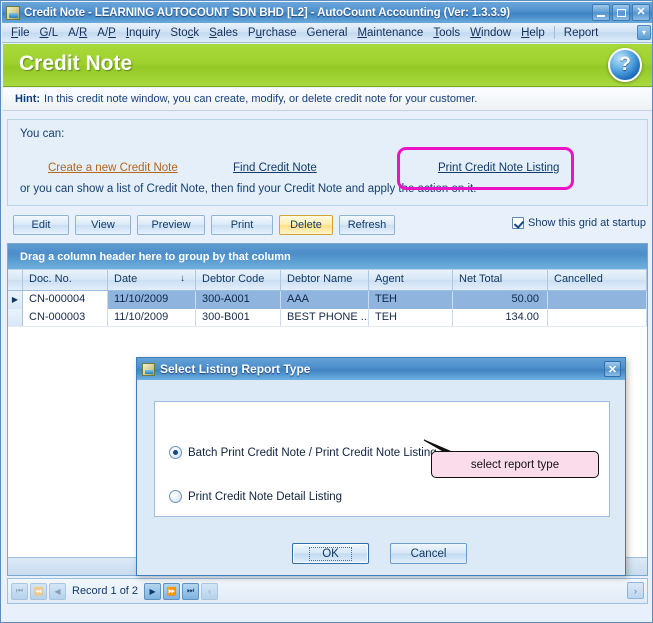 The height and width of the screenshot is (623, 653). Describe the element at coordinates (148, 369) in the screenshot. I see `dialog-icon` at that location.